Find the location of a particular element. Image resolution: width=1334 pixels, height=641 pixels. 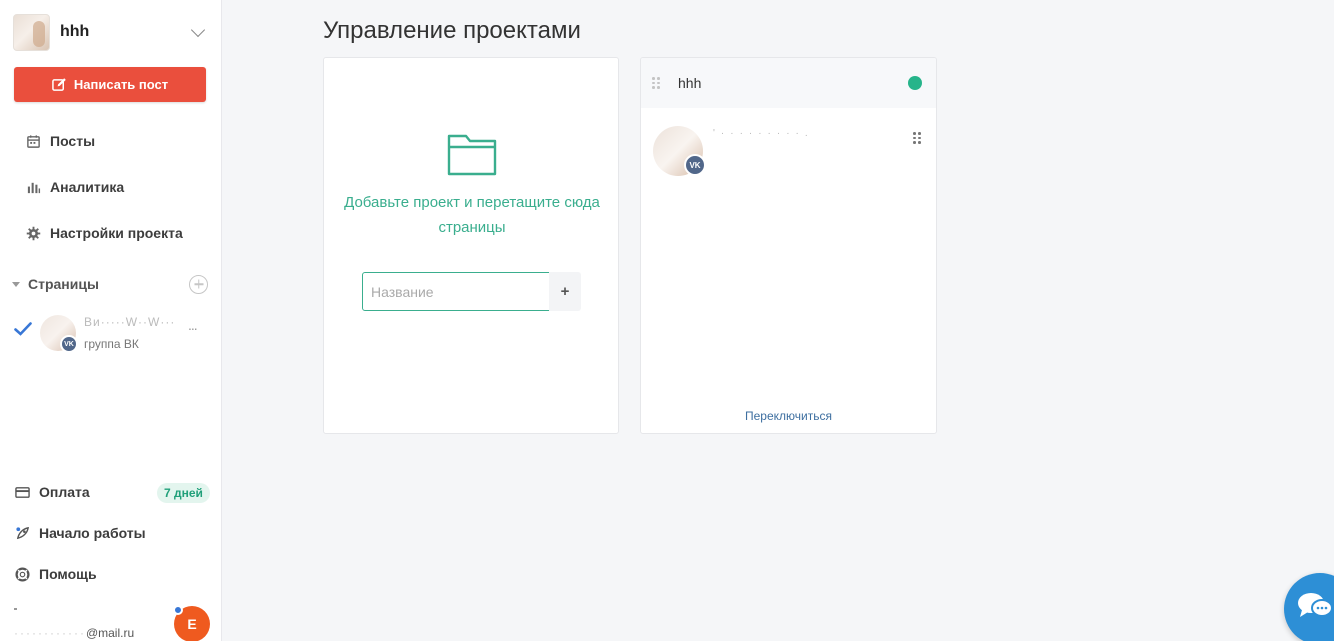

add-project-button: + is located at coordinates (565, 291).